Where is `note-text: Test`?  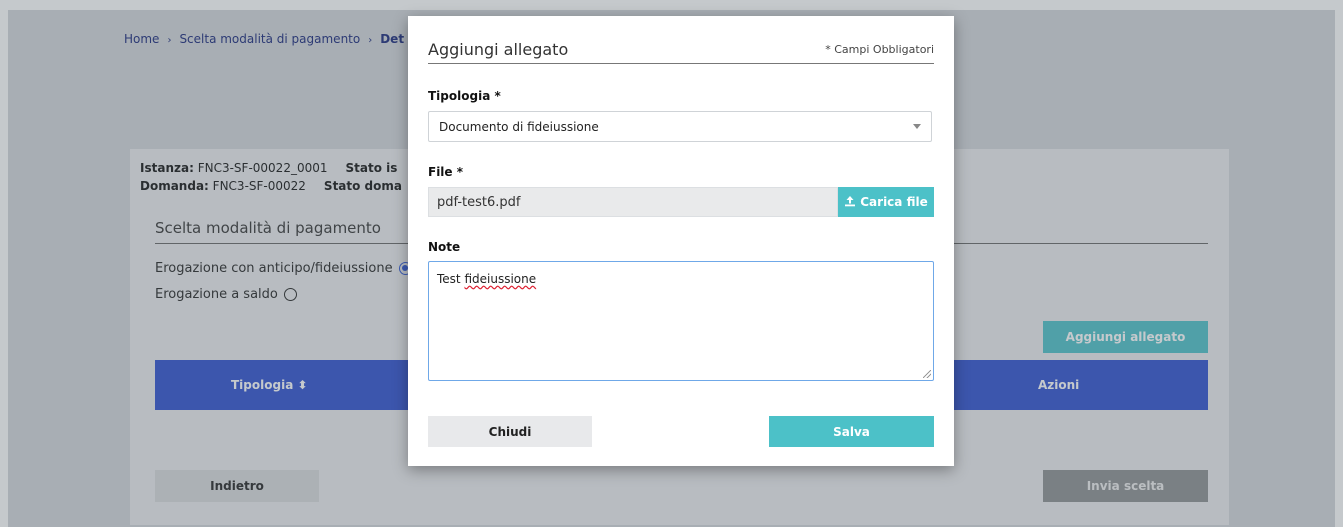
note-text: Test is located at coordinates (451, 279).